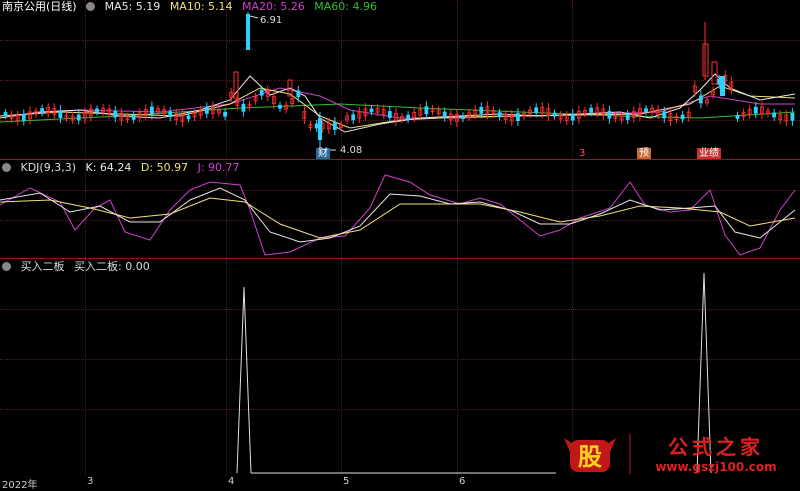 Image resolution: width=800 pixels, height=491 pixels. What do you see at coordinates (231, 481) in the screenshot?
I see `x-tick-label: 4` at bounding box center [231, 481].